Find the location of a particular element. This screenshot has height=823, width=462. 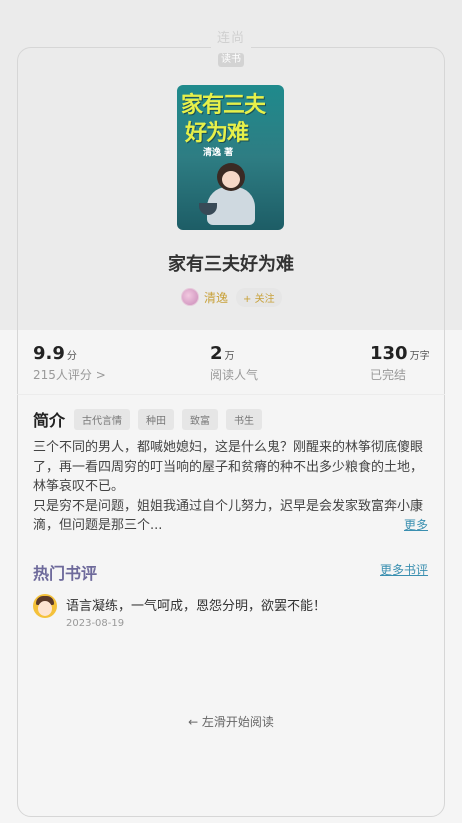

stat-rating-value: 9.9 is located at coordinates (49, 353).